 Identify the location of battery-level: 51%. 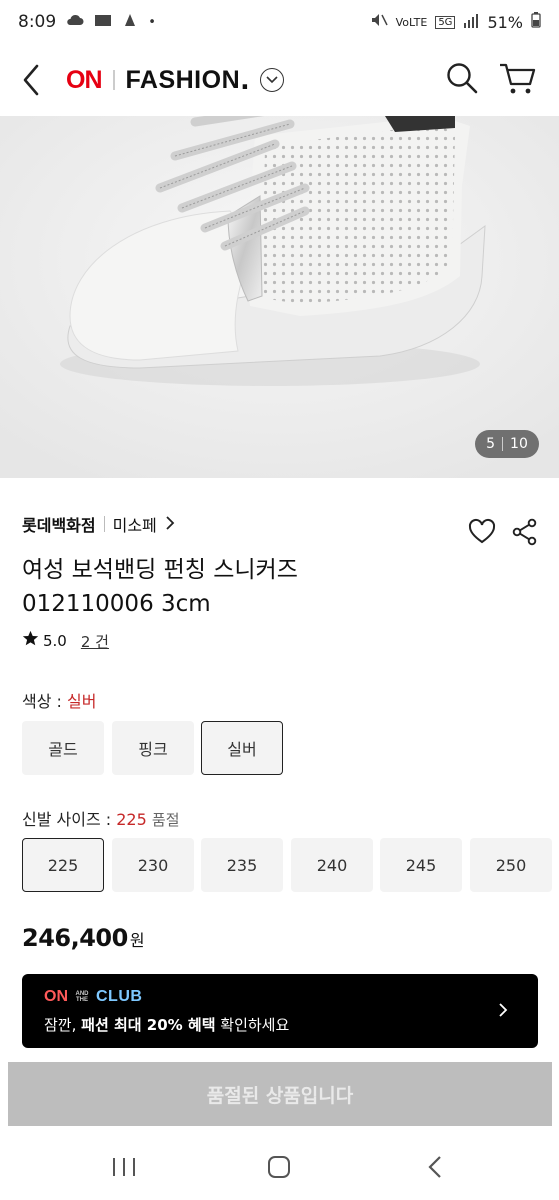
(505, 22).